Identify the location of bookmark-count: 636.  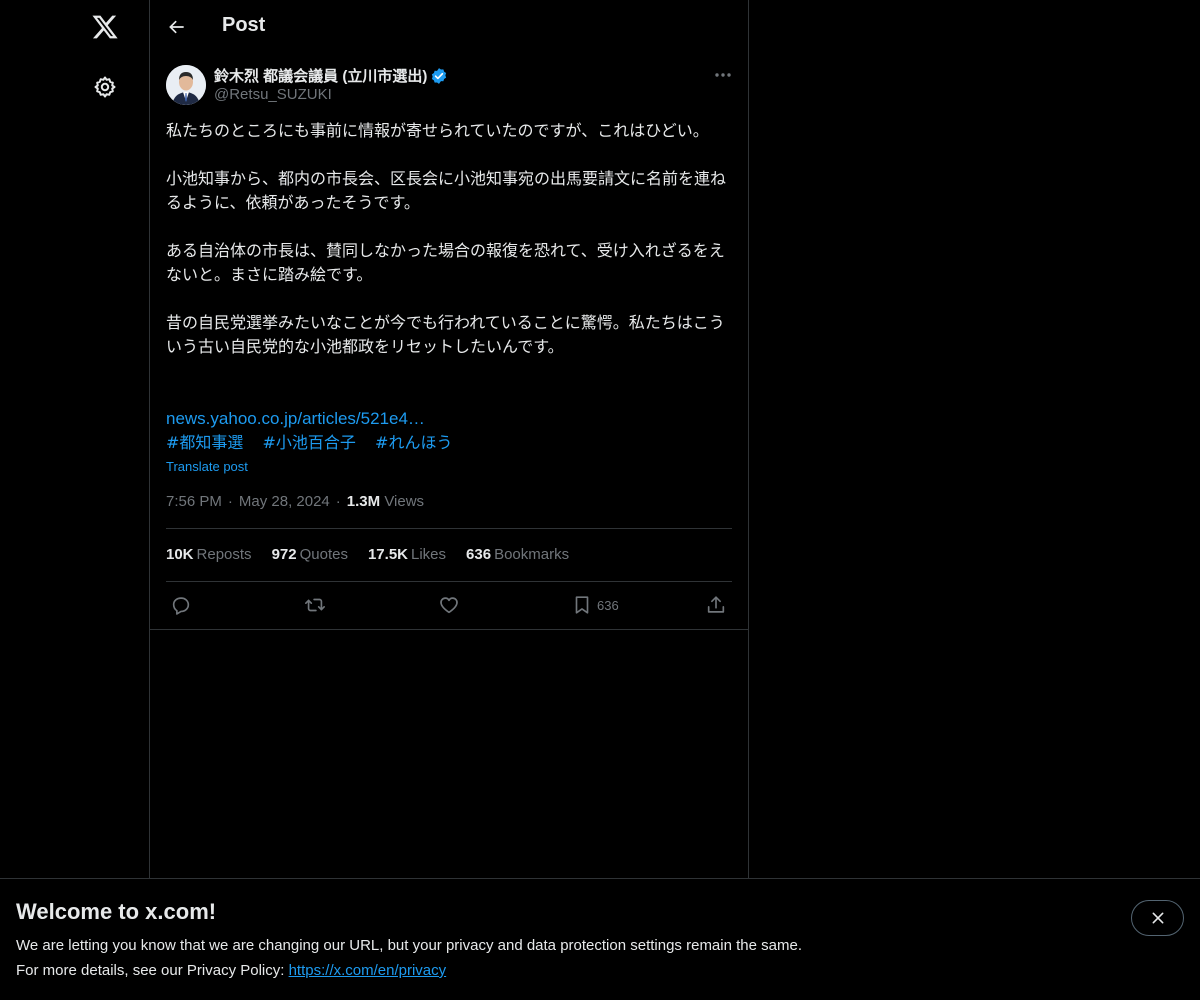
(608, 605).